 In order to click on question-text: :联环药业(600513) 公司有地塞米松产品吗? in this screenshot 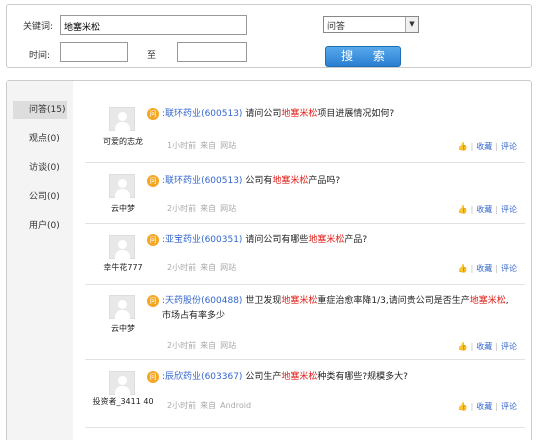, I will do `click(251, 181)`.